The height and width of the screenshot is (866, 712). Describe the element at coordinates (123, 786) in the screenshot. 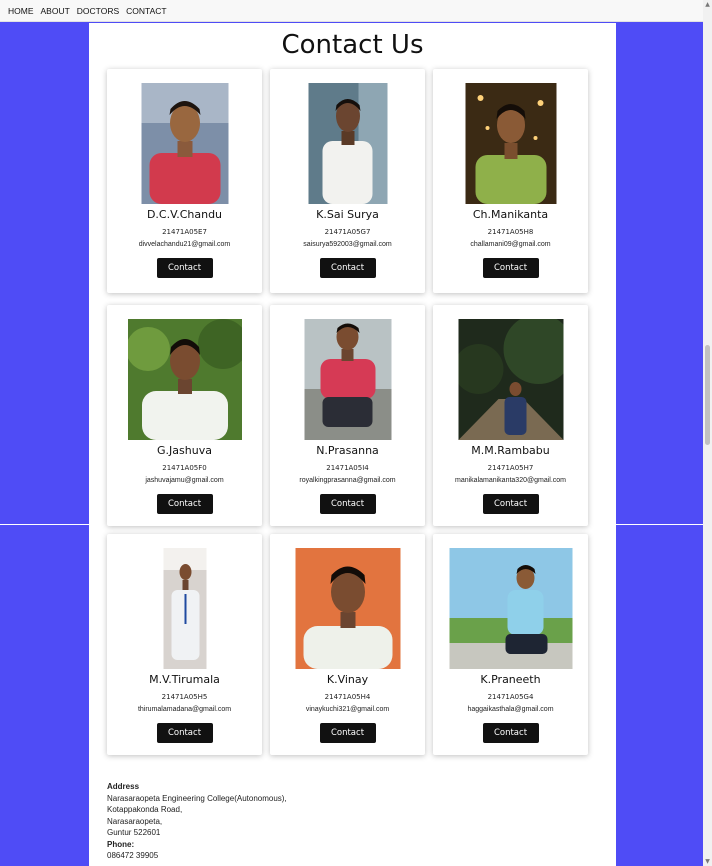

I see `address-label: Address` at that location.